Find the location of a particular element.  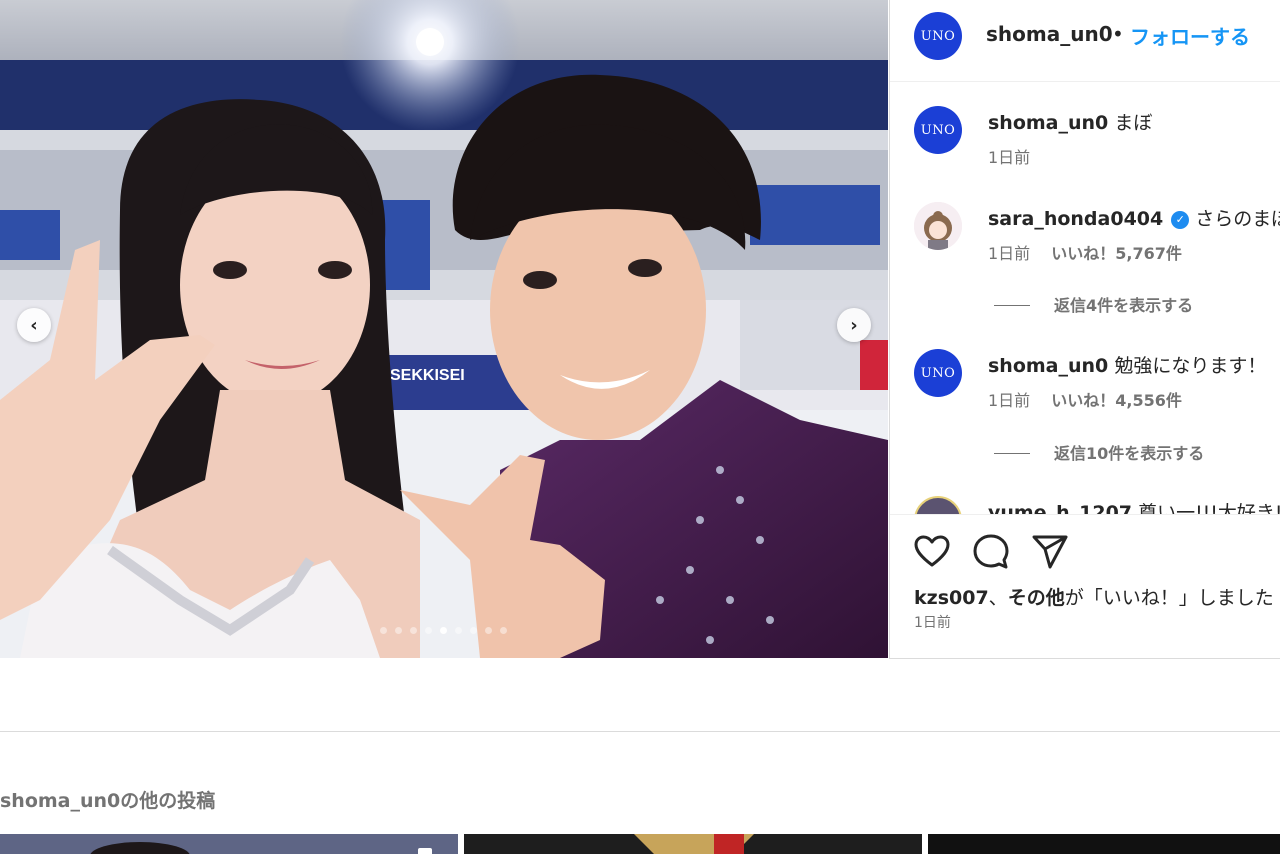

liked-by-user: kzs007 is located at coordinates (951, 598).